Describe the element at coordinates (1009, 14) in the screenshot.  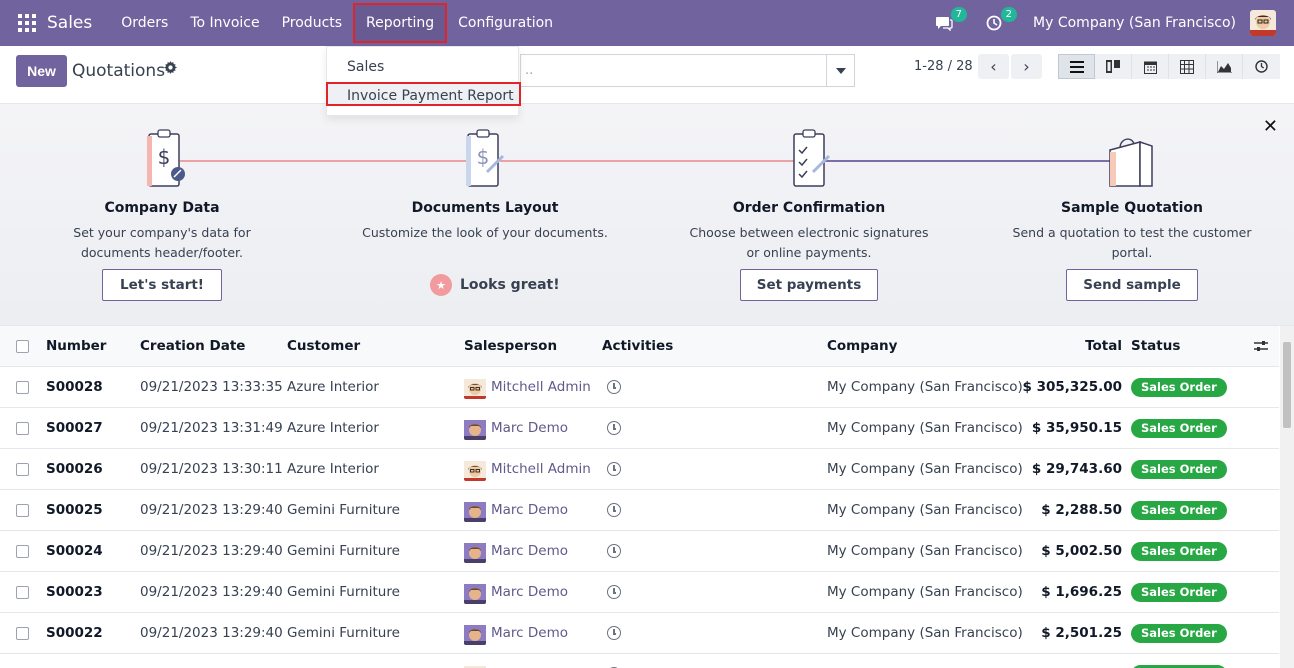
I see `activities-count-badge: 2` at that location.